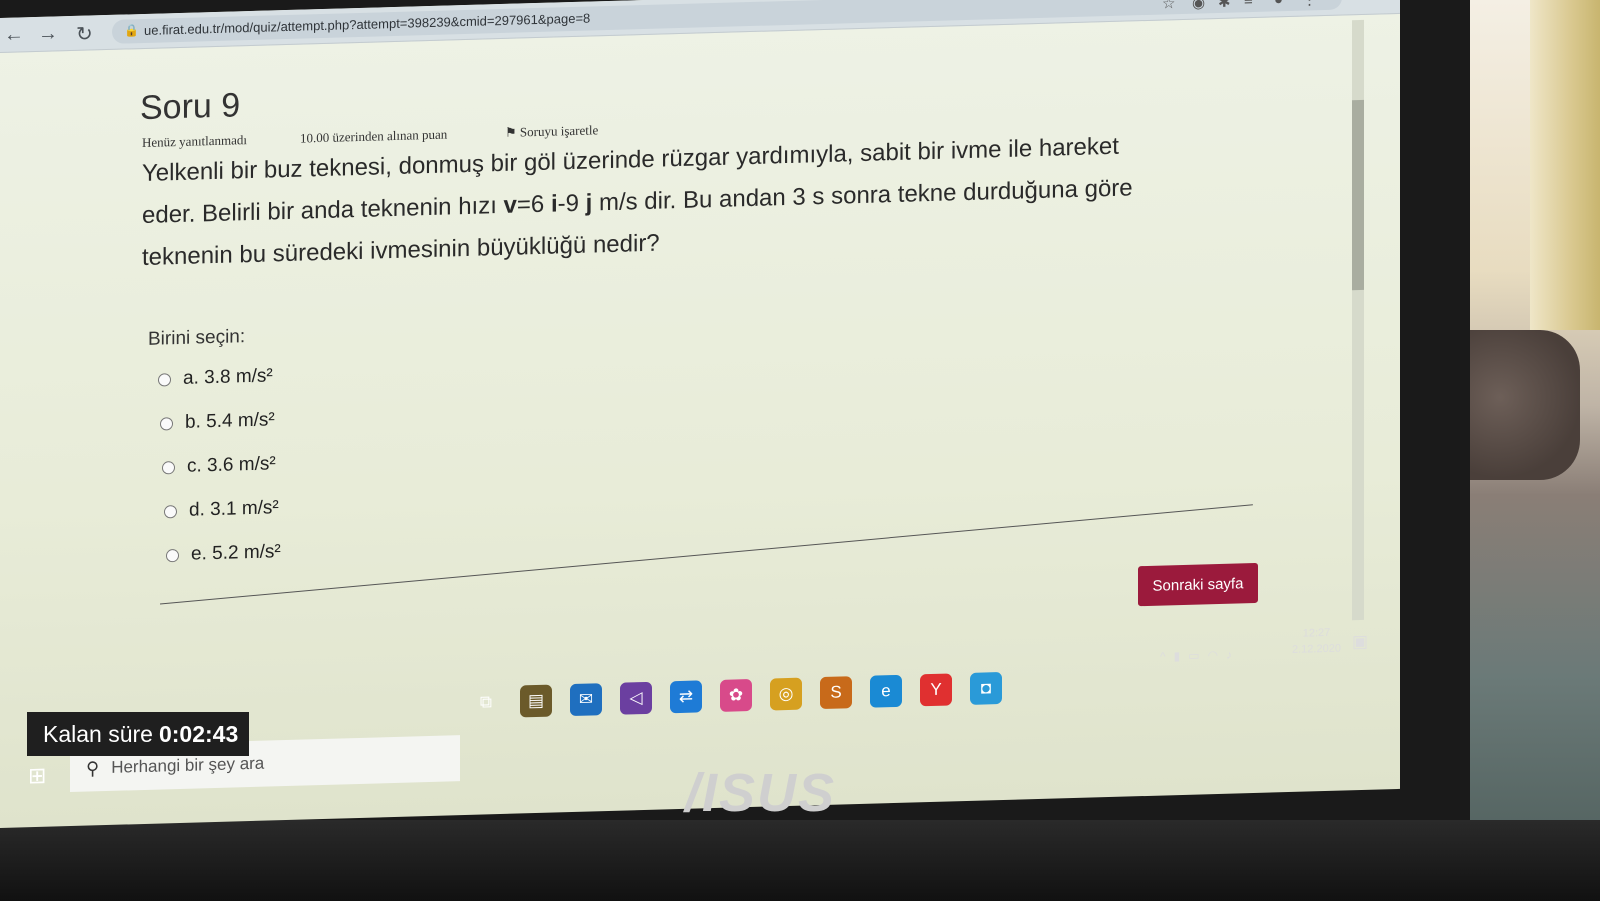 This screenshot has height=901, width=1600. What do you see at coordinates (1278, 4) in the screenshot?
I see `profile-icon: ●` at bounding box center [1278, 4].